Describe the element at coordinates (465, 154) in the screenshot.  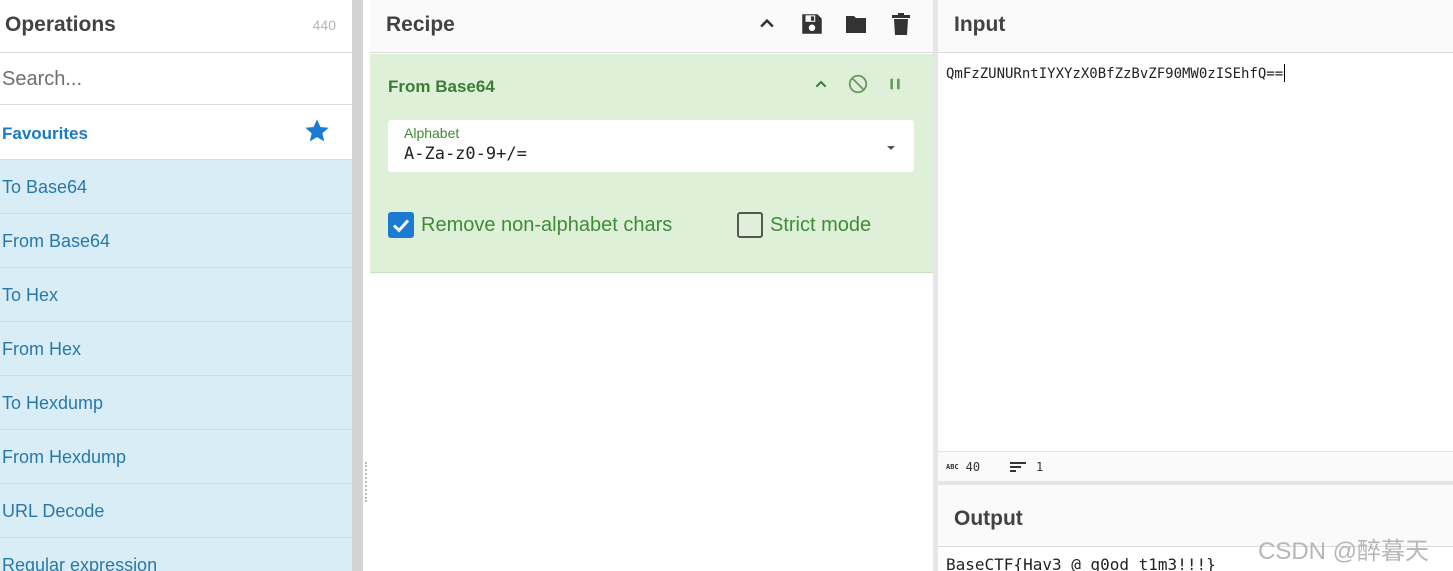
I see `alphabet-value: A-Za-z0-9+/=` at that location.